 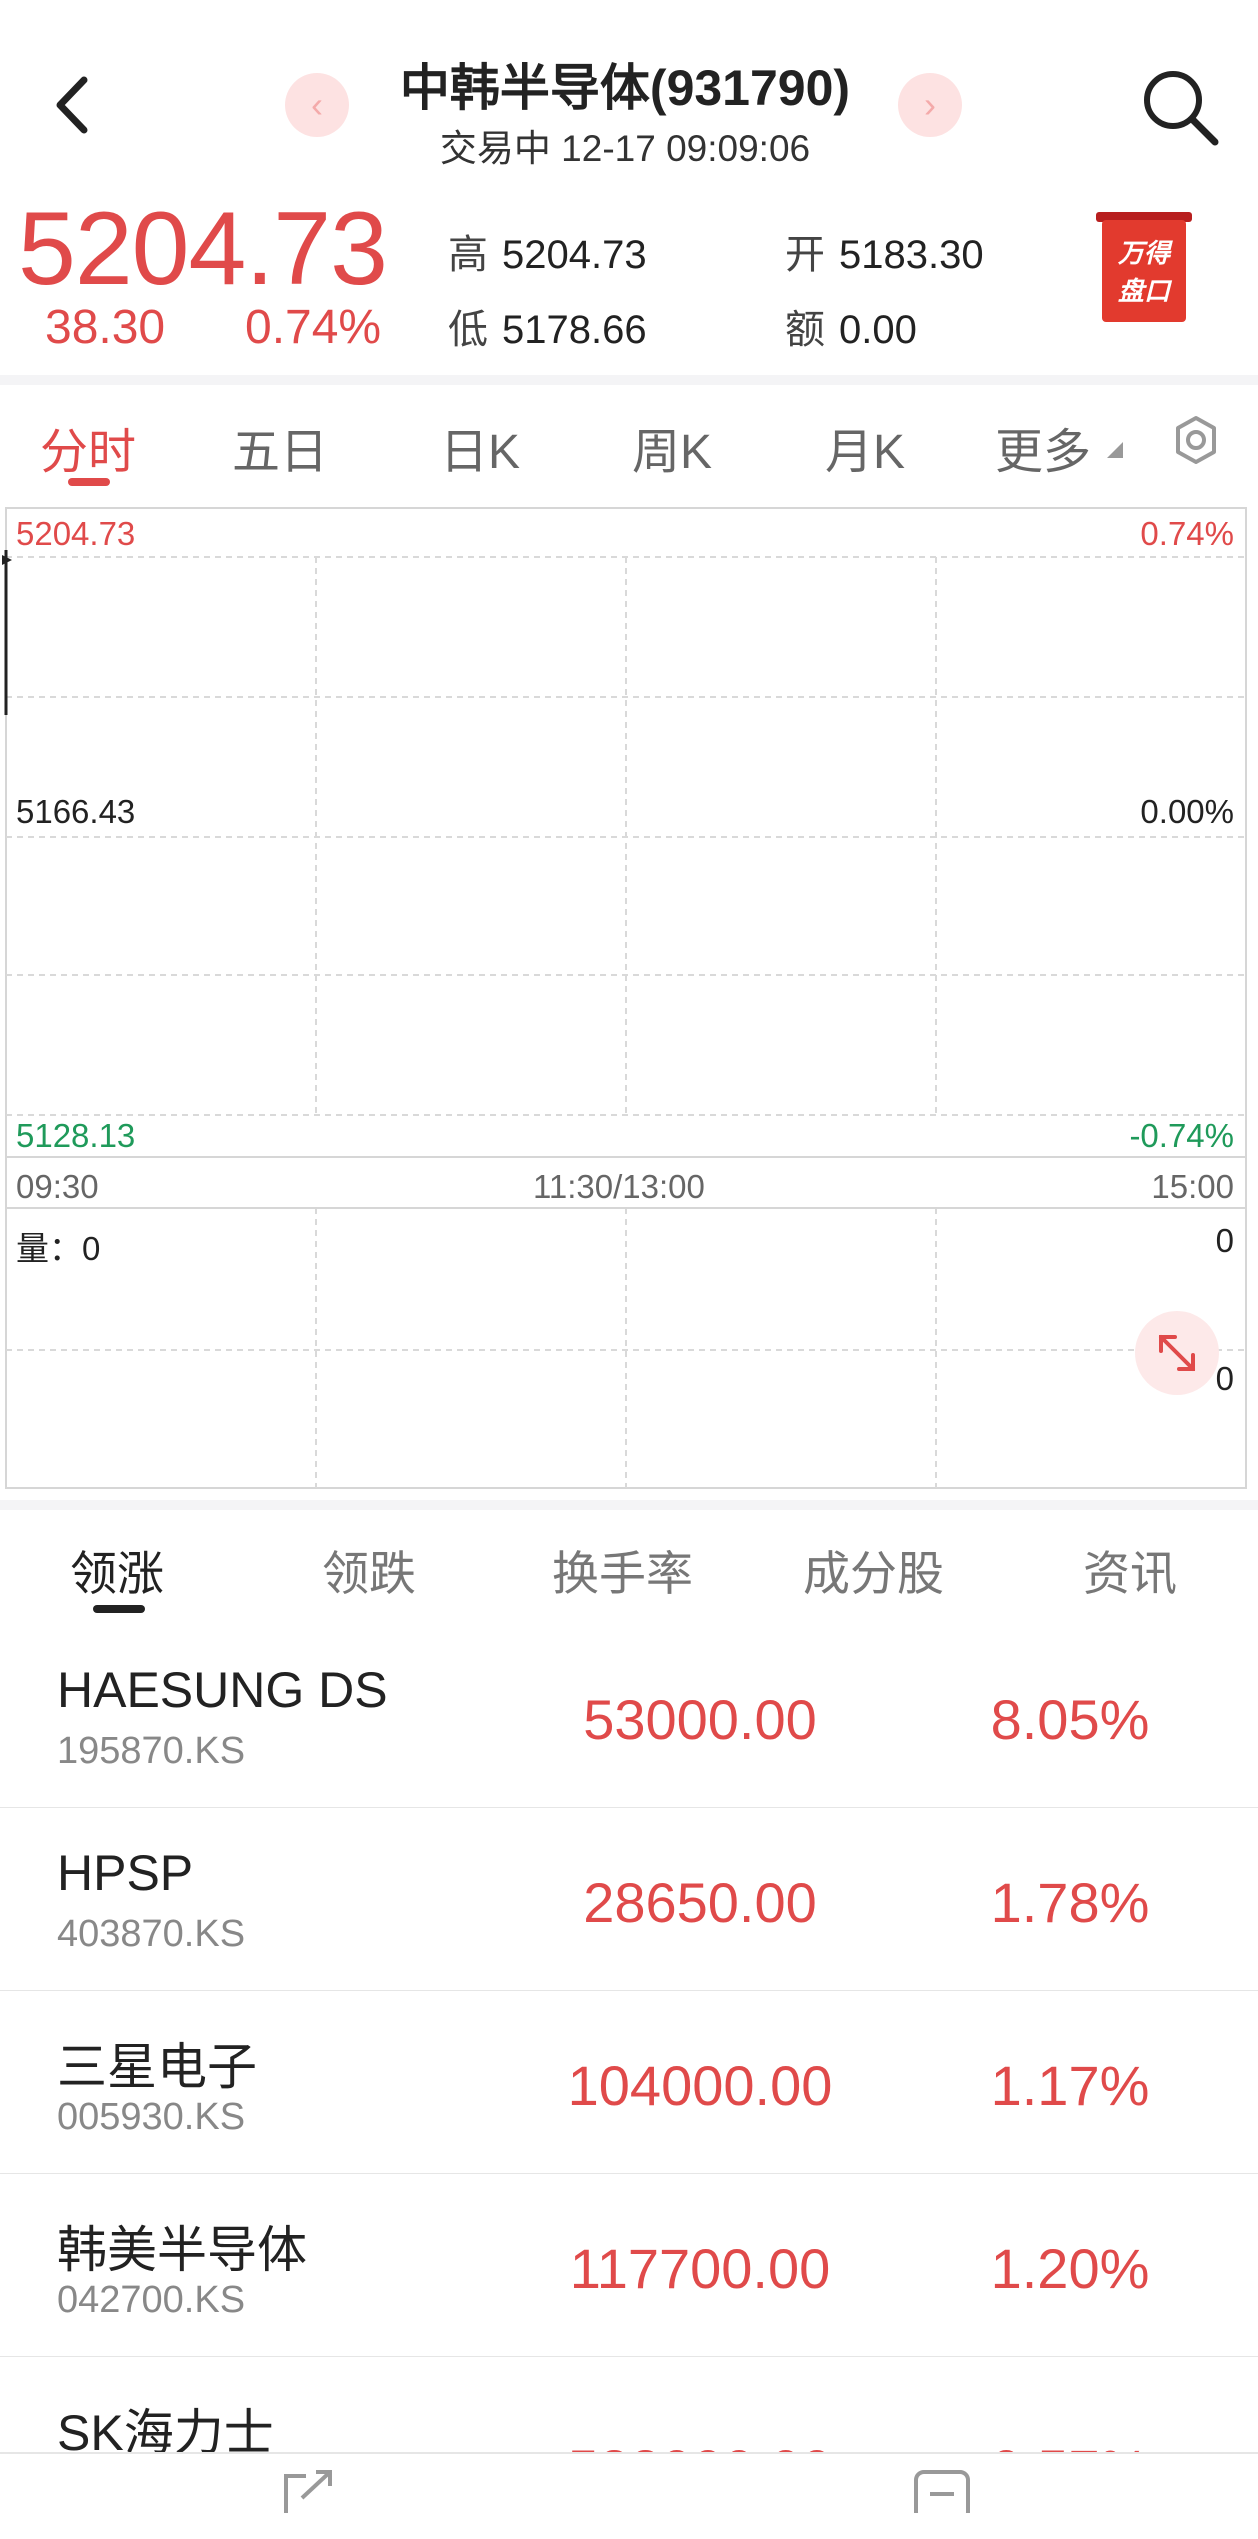 What do you see at coordinates (873, 1569) in the screenshot?
I see `tab-constituents: 成分股` at bounding box center [873, 1569].